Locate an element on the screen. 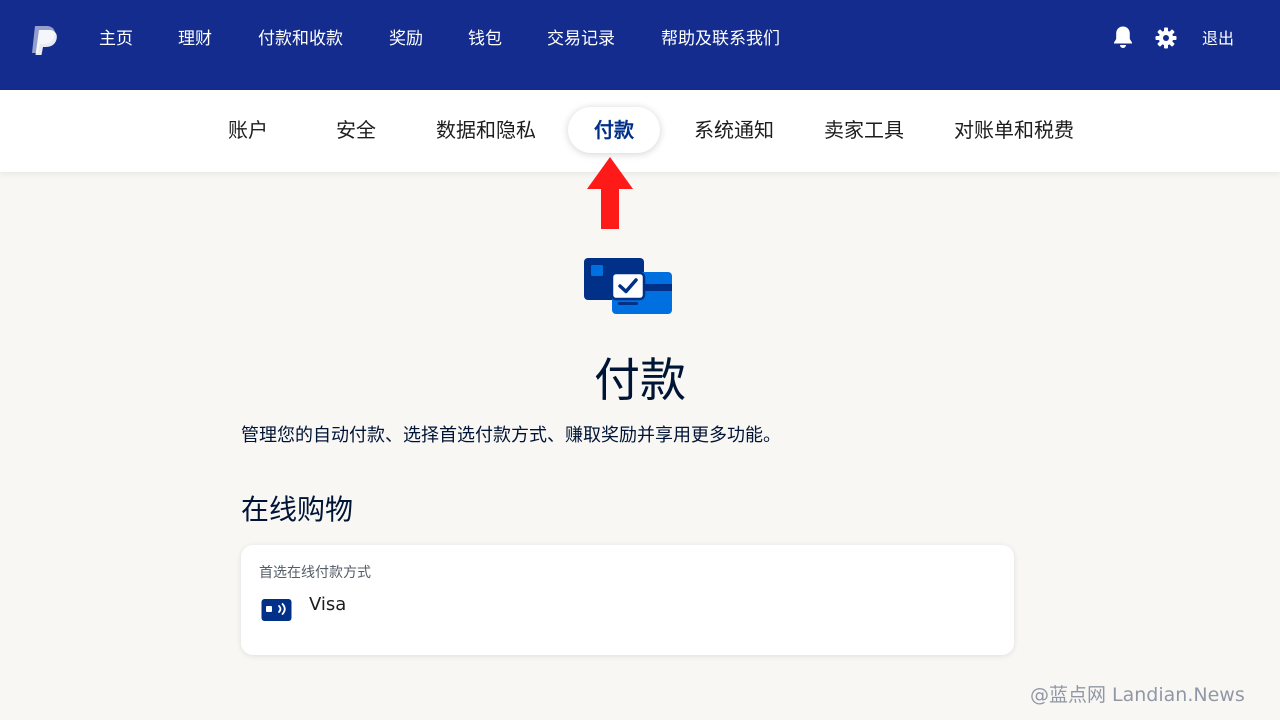 The width and height of the screenshot is (1280, 720). page-title: 付款 is located at coordinates (640, 380).